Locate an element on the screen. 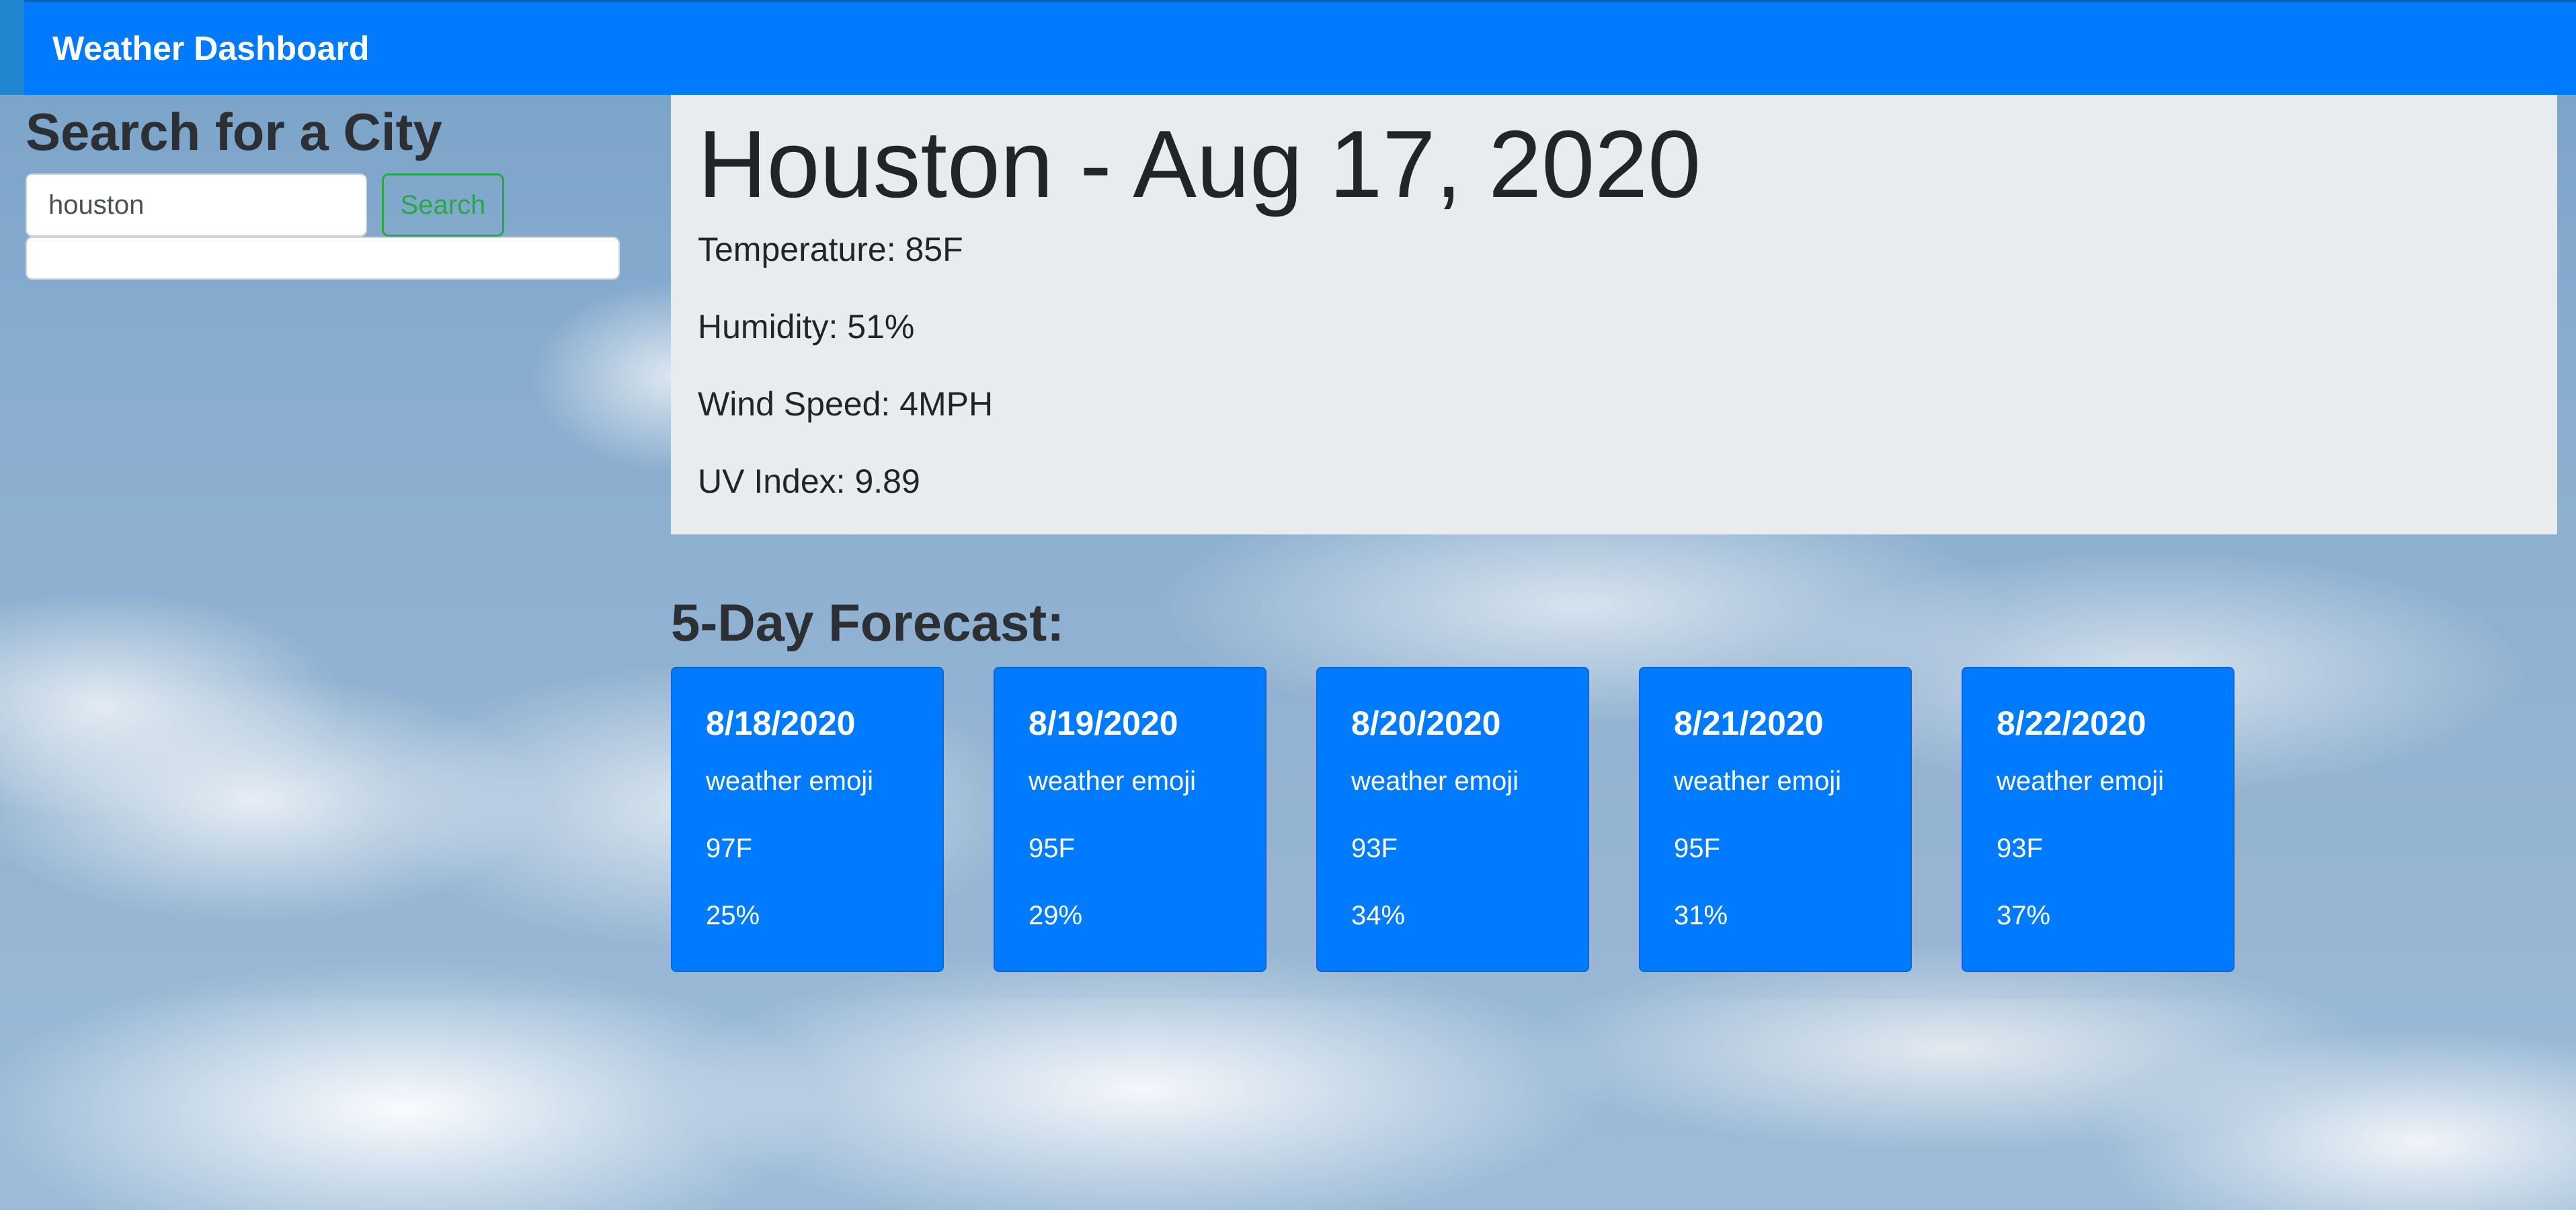 The height and width of the screenshot is (1210, 2576). search-history-list is located at coordinates (323, 258).